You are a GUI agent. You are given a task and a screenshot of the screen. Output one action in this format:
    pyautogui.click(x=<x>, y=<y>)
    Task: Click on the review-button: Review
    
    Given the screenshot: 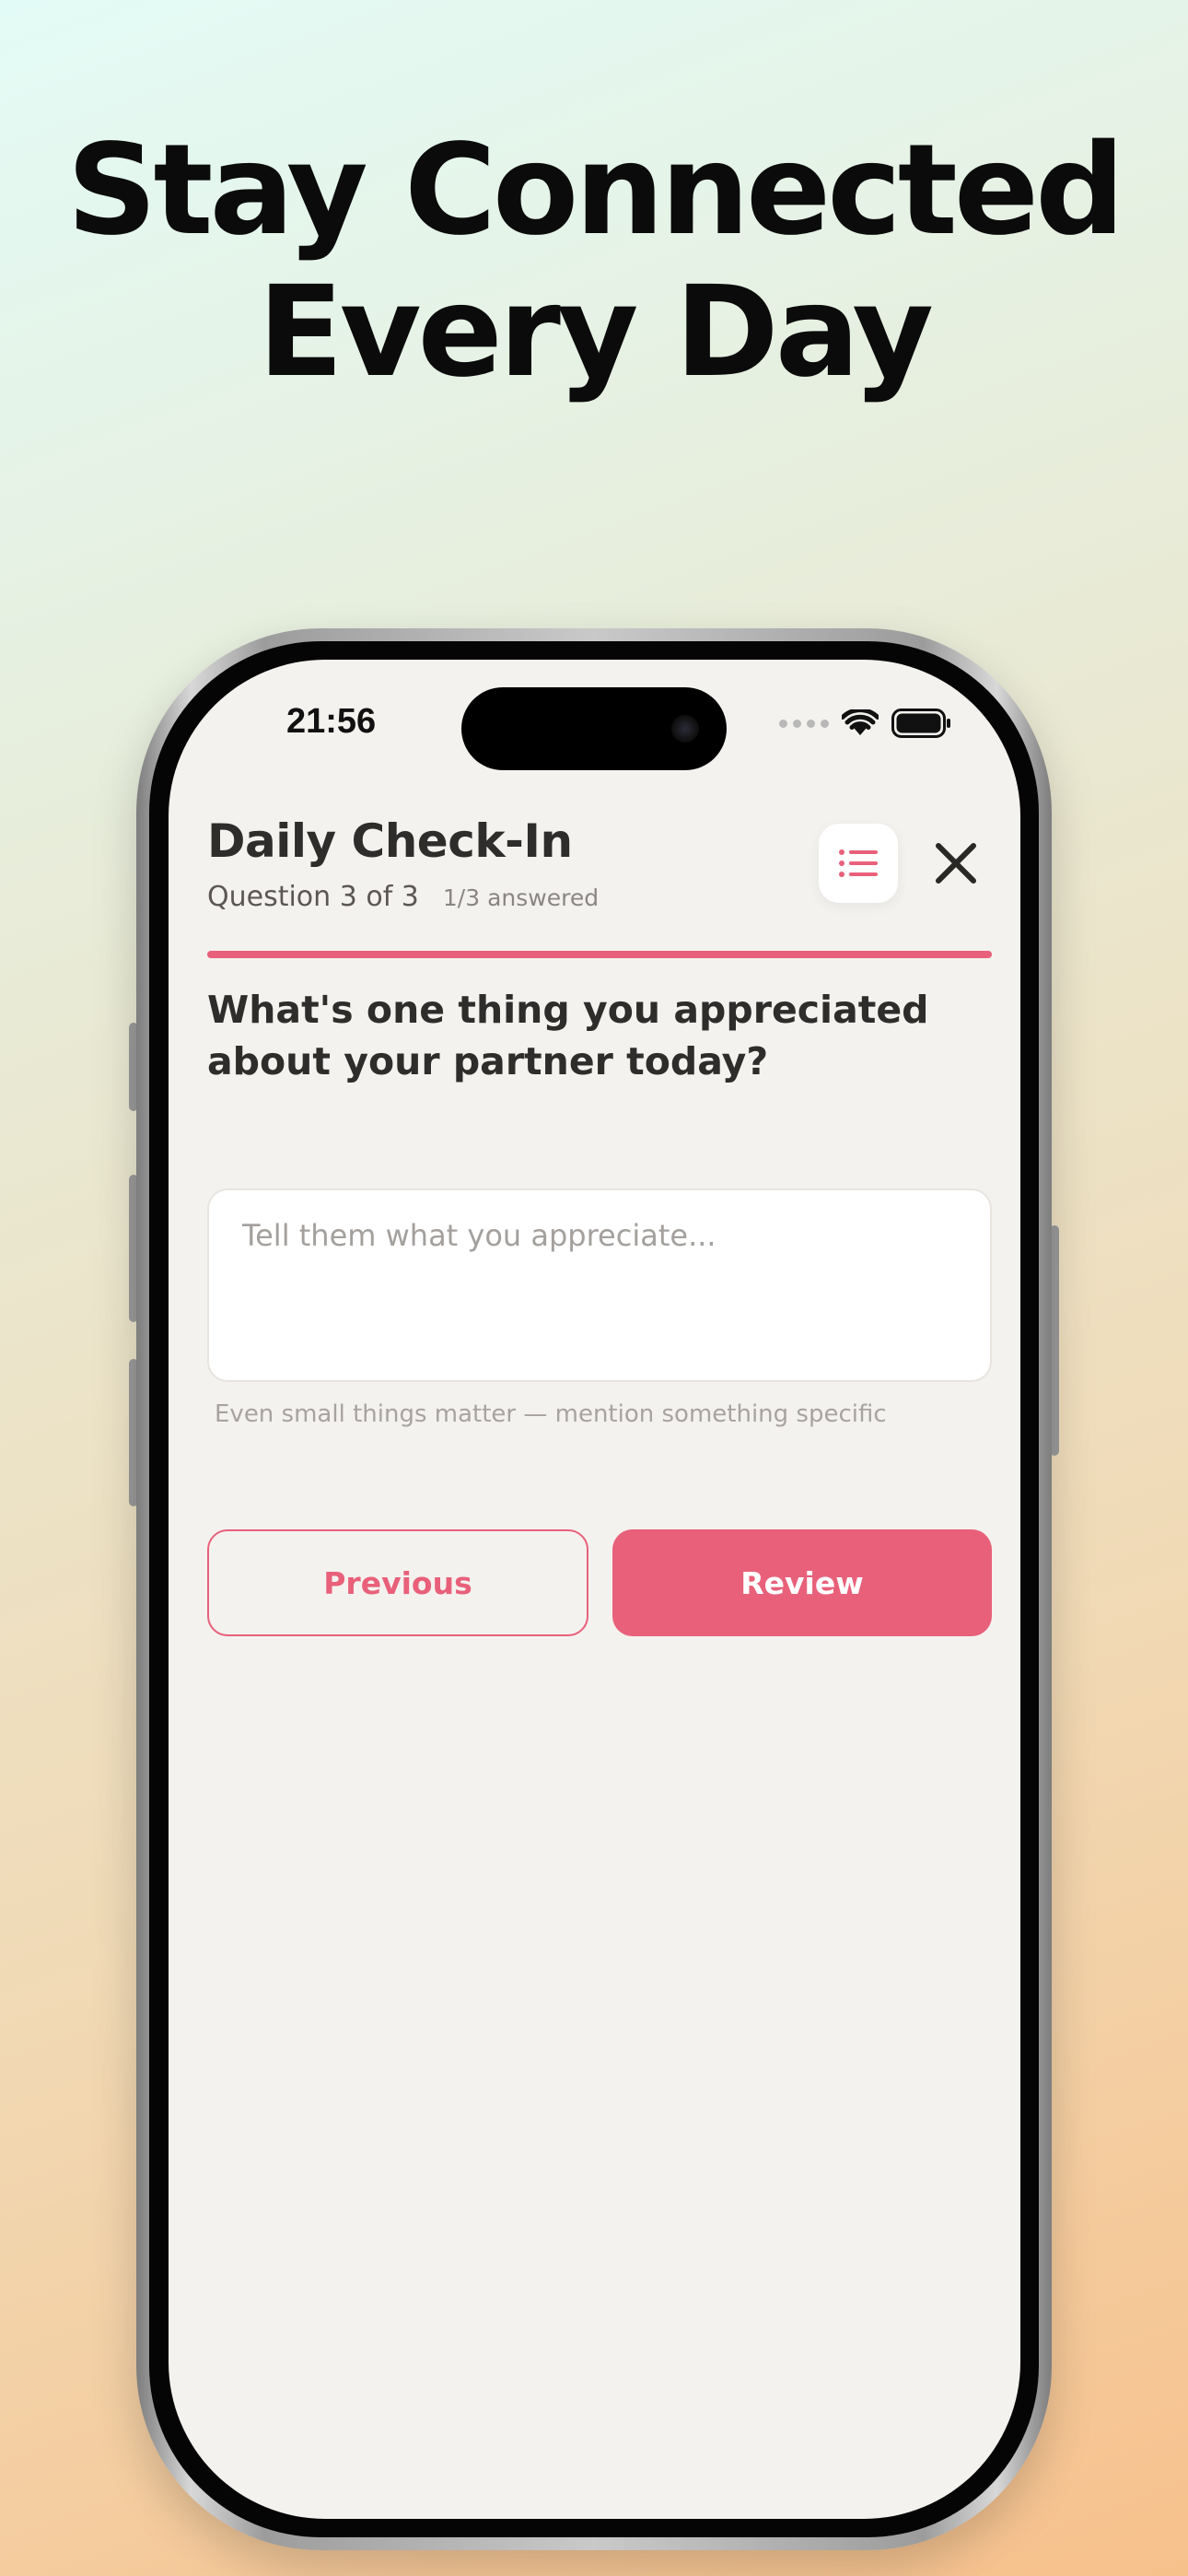 What is the action you would take?
    pyautogui.click(x=802, y=1582)
    